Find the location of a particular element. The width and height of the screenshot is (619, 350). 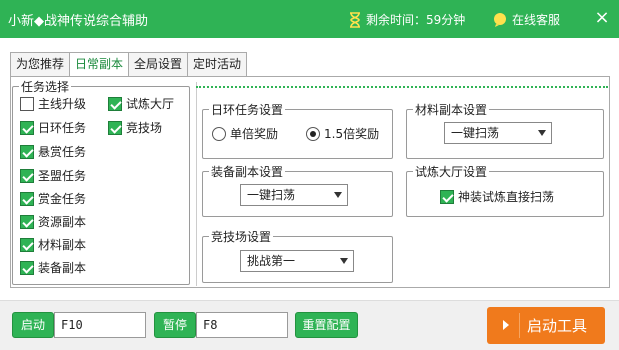

daily-ring-settings-title: 日环任务设置 is located at coordinates (247, 110).